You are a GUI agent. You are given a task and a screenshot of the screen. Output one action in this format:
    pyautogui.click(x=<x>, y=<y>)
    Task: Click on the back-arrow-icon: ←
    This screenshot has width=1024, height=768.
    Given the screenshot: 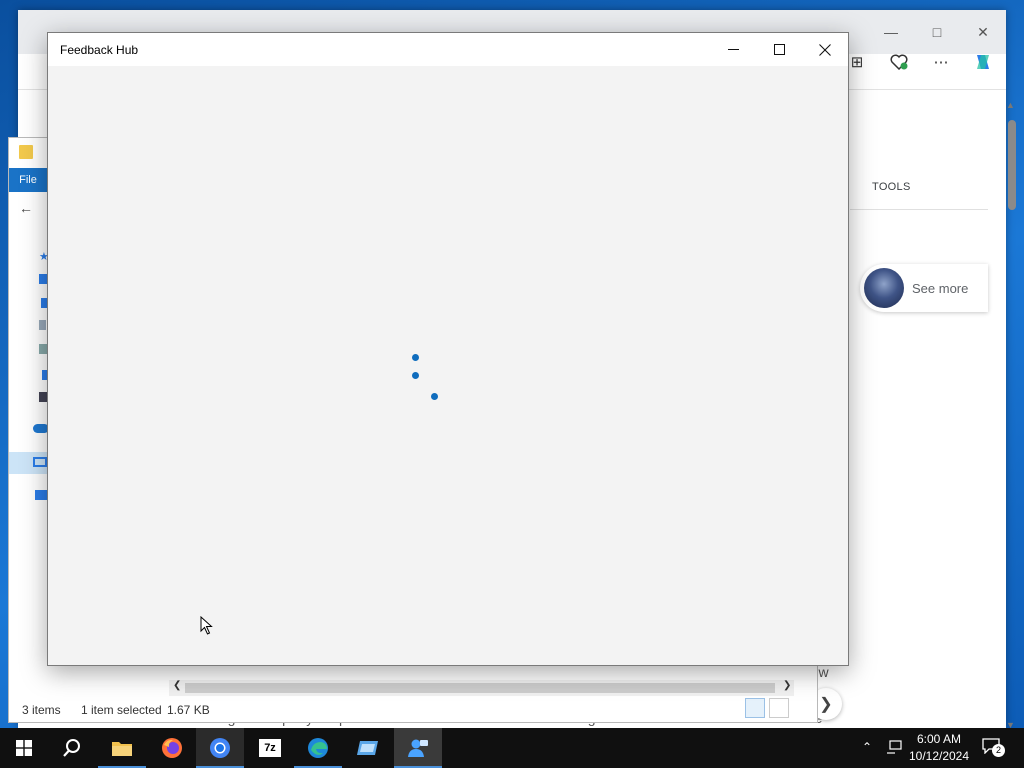 What is the action you would take?
    pyautogui.click(x=26, y=208)
    